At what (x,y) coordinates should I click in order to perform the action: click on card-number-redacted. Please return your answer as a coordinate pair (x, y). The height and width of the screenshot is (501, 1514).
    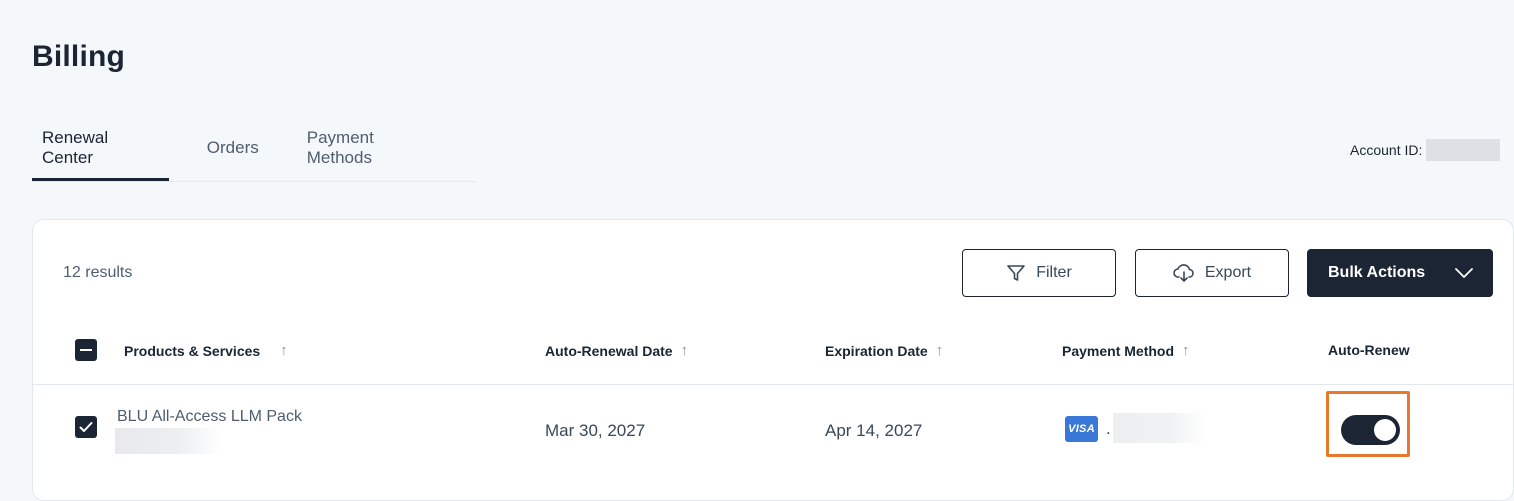
    Looking at the image, I should click on (1159, 428).